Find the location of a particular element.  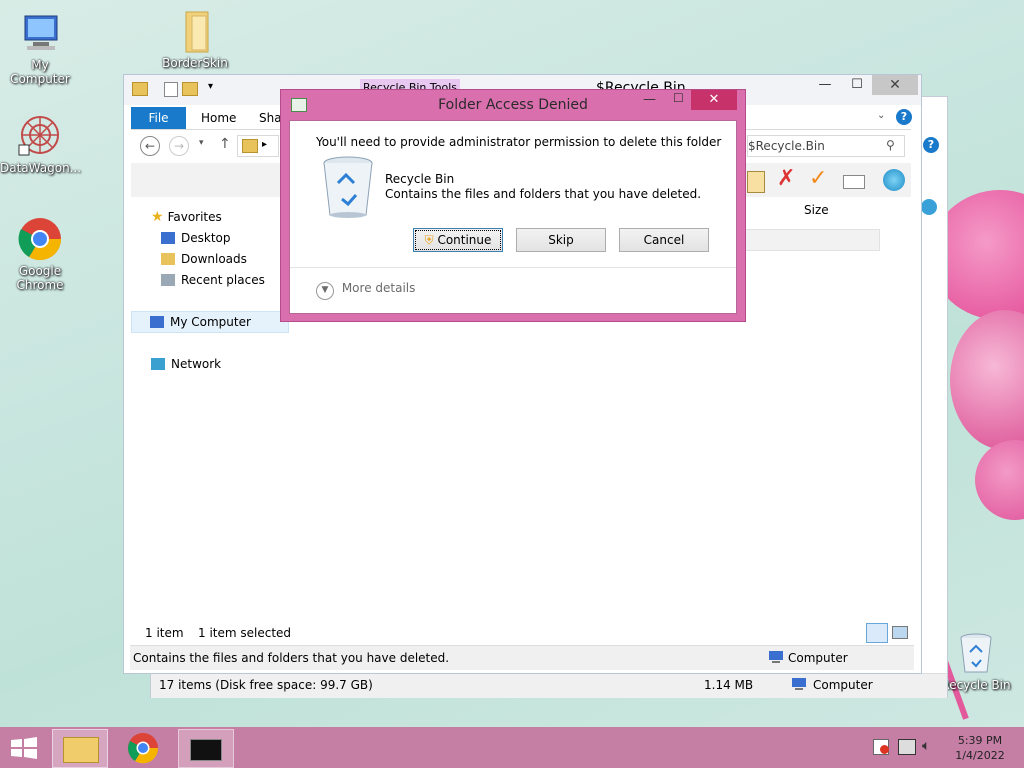

rename-icon is located at coordinates (854, 182).